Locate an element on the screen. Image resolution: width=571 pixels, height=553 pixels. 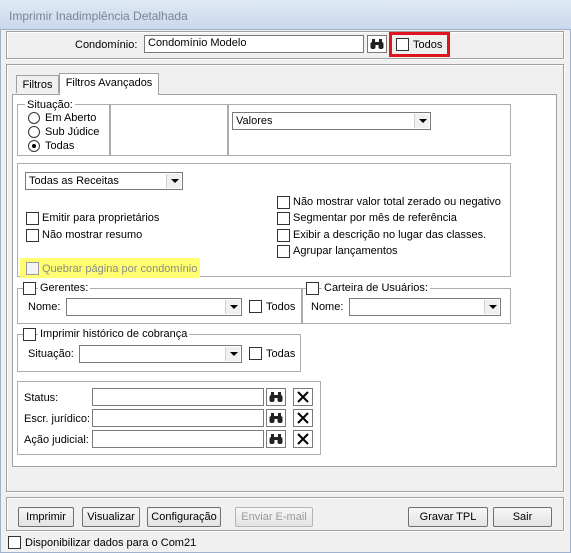
sub-judice-label: Sub Júdice is located at coordinates (72, 132).